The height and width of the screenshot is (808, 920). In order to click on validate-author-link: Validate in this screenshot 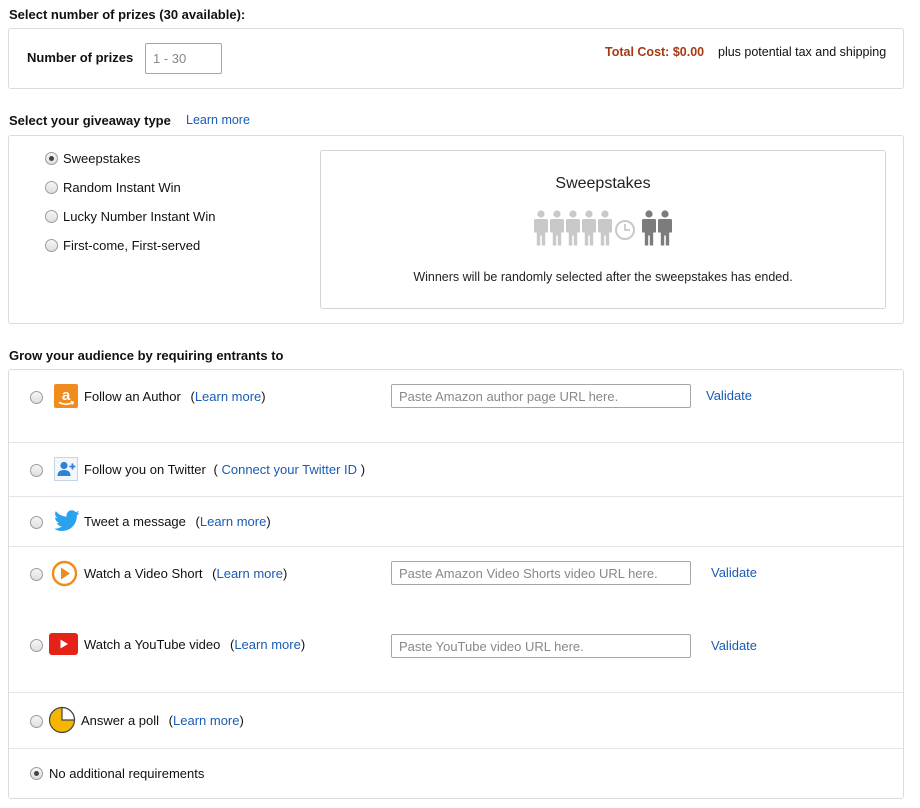, I will do `click(729, 395)`.